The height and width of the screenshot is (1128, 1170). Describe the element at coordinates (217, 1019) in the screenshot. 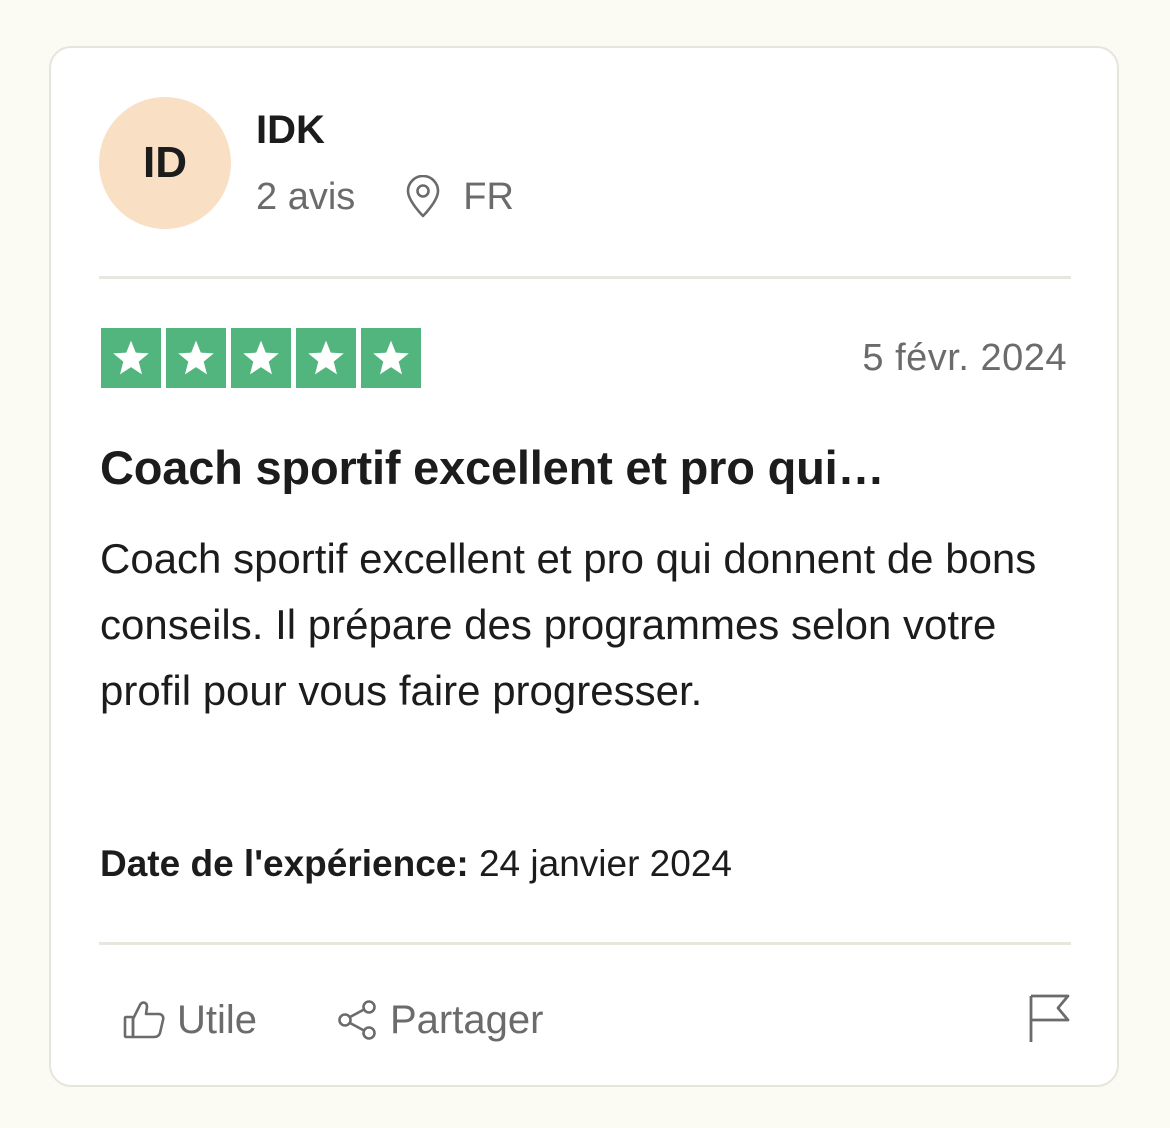

I see `useful-label: Utile` at that location.